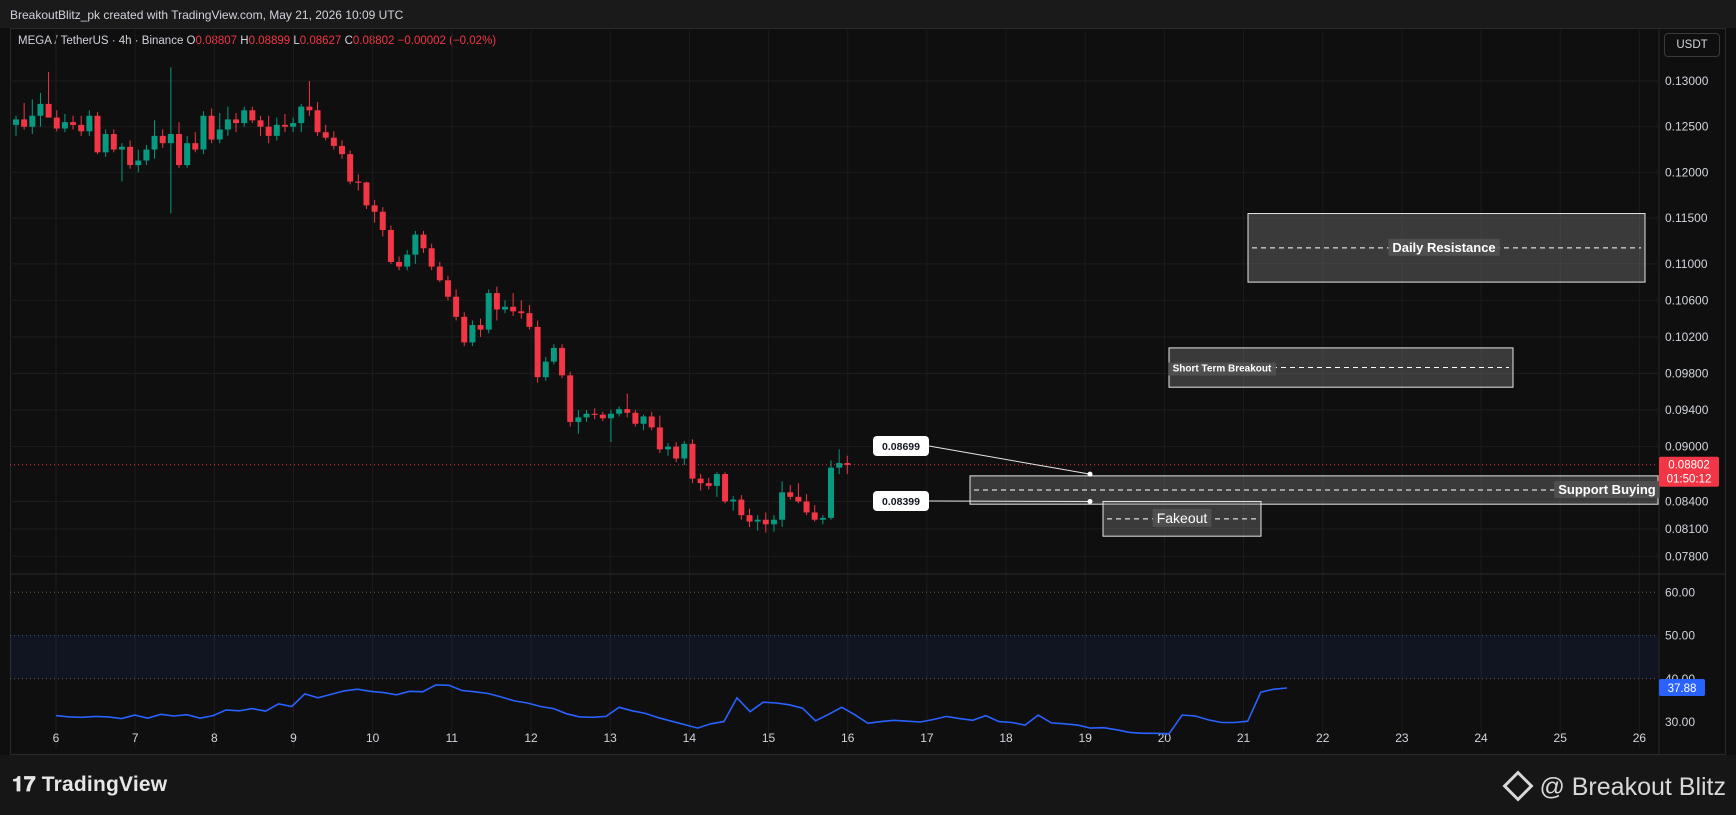  I want to click on x-tick-label: 22, so click(1323, 738).